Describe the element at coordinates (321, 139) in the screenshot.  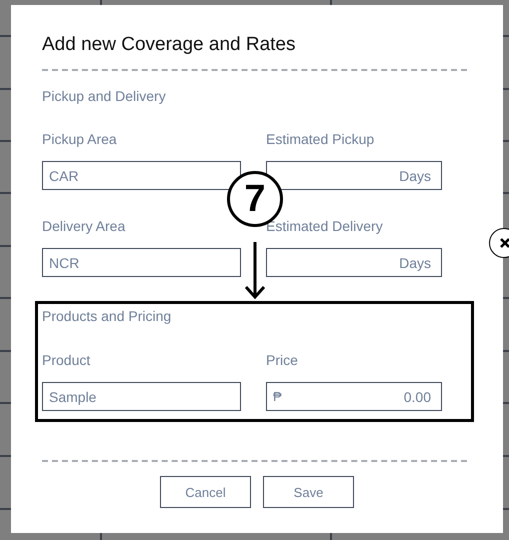
I see `field-label: Estimated Pickup` at that location.